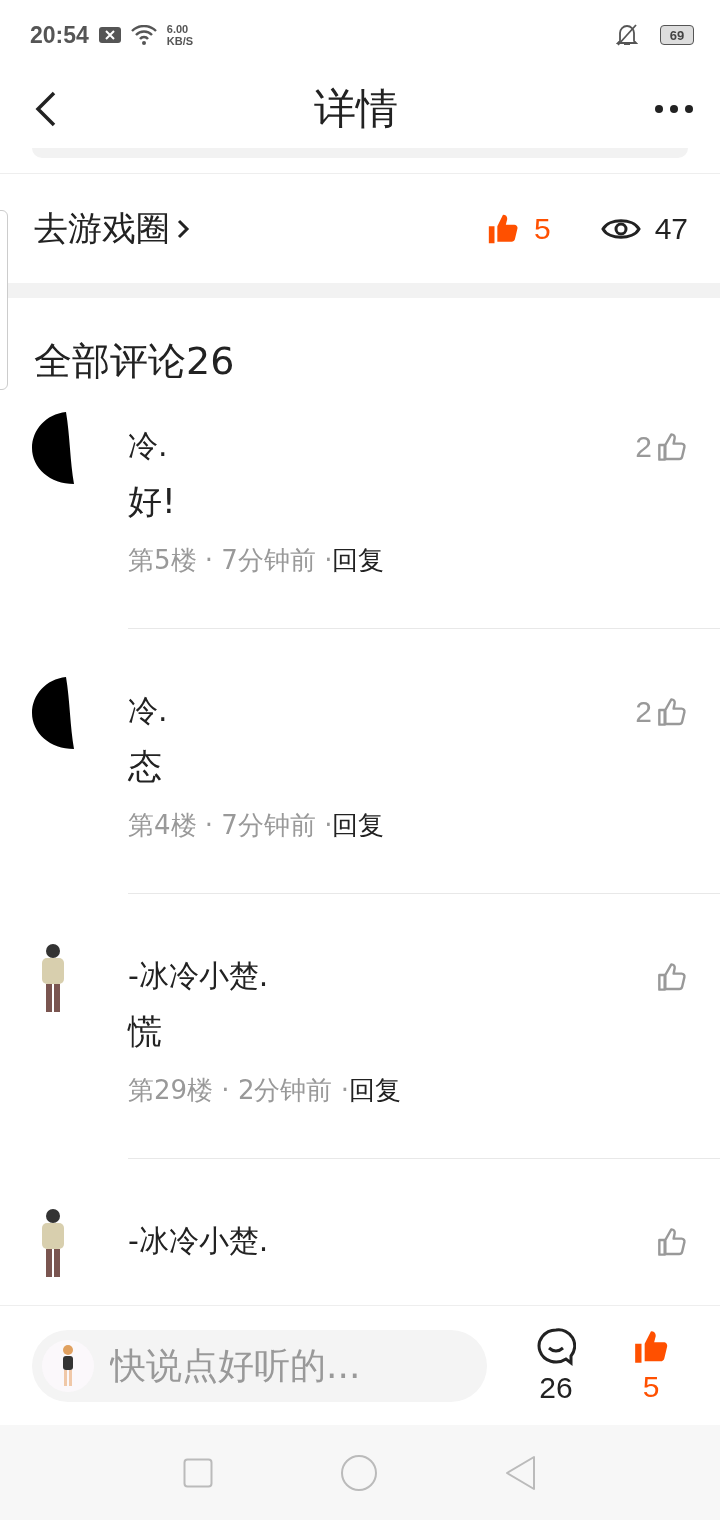  Describe the element at coordinates (152, 501) in the screenshot. I see `comment-text: 好!` at that location.